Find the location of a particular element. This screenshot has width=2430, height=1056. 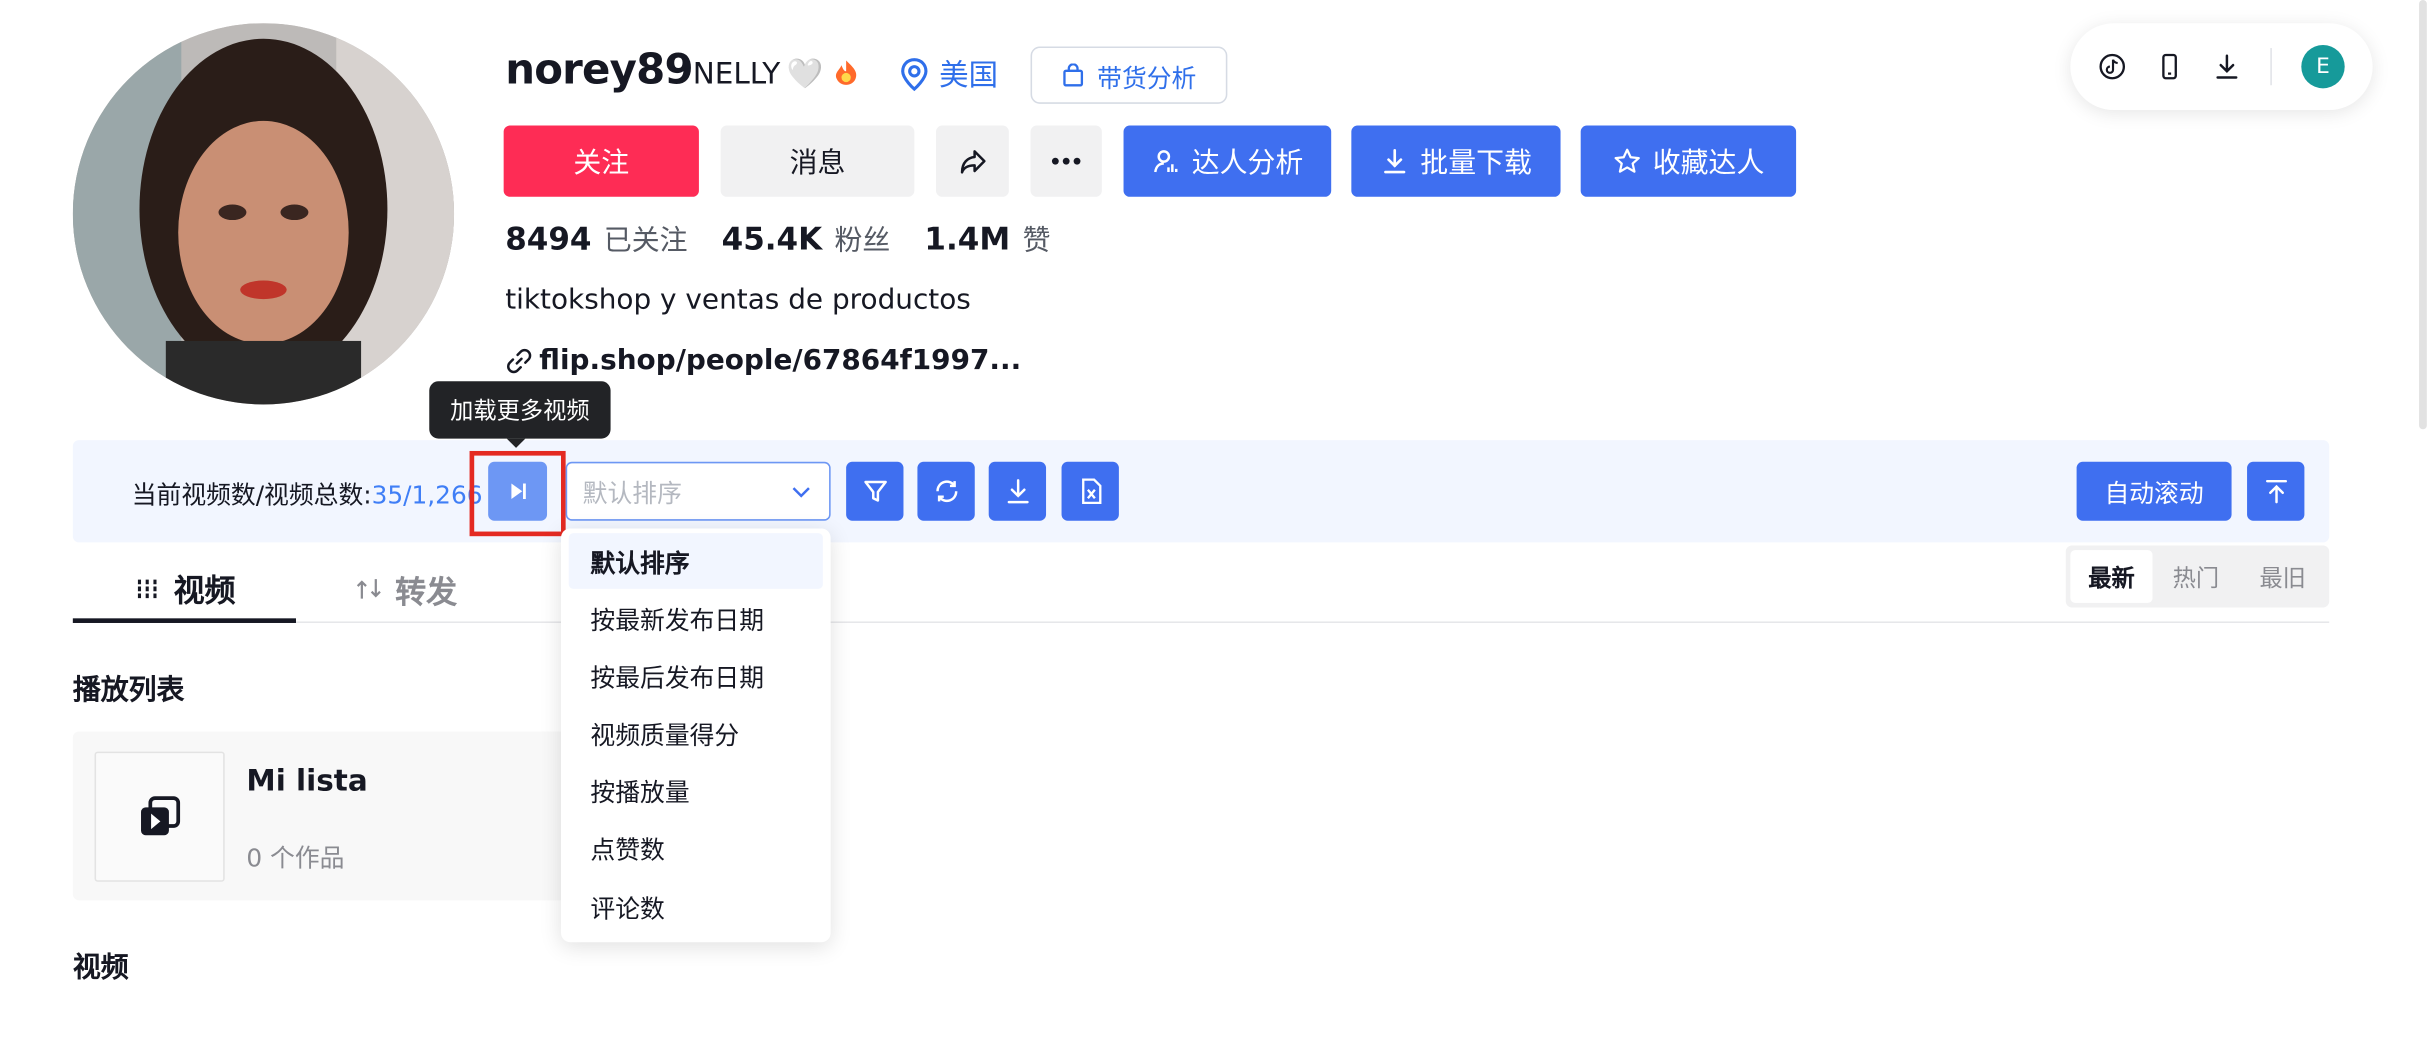

tab-reposts: 转发 is located at coordinates (406, 589).